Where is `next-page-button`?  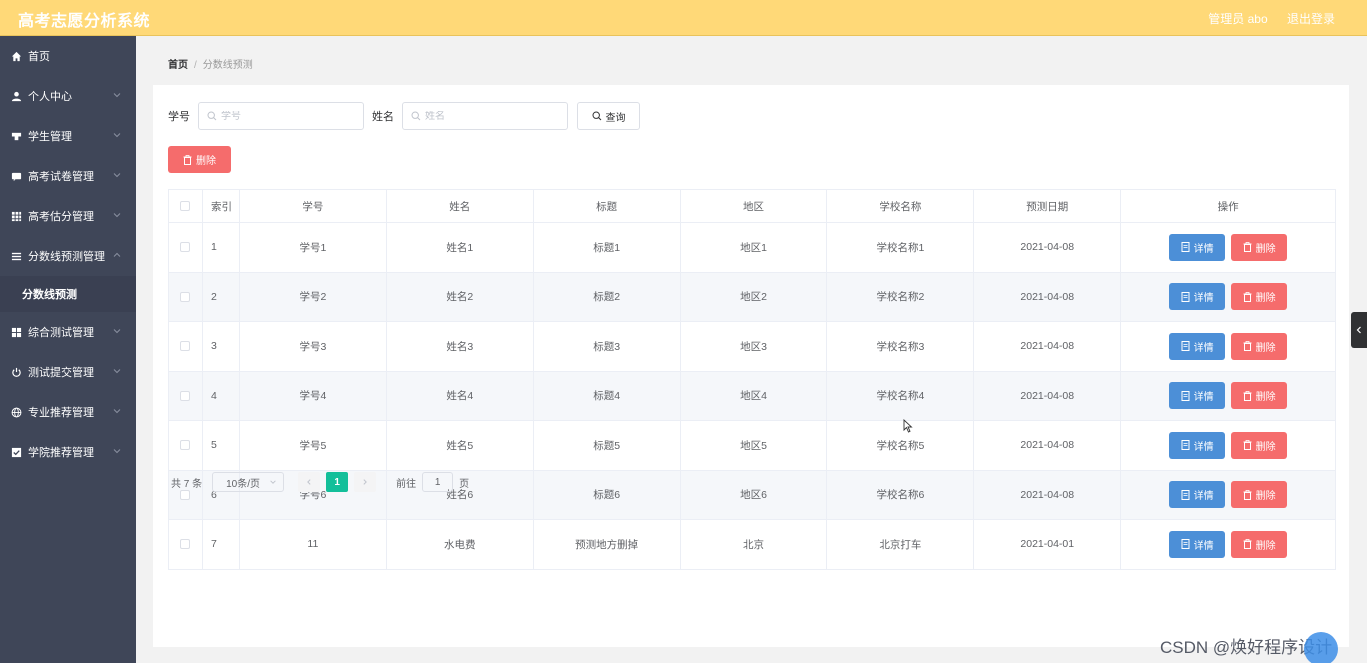 next-page-button is located at coordinates (365, 482).